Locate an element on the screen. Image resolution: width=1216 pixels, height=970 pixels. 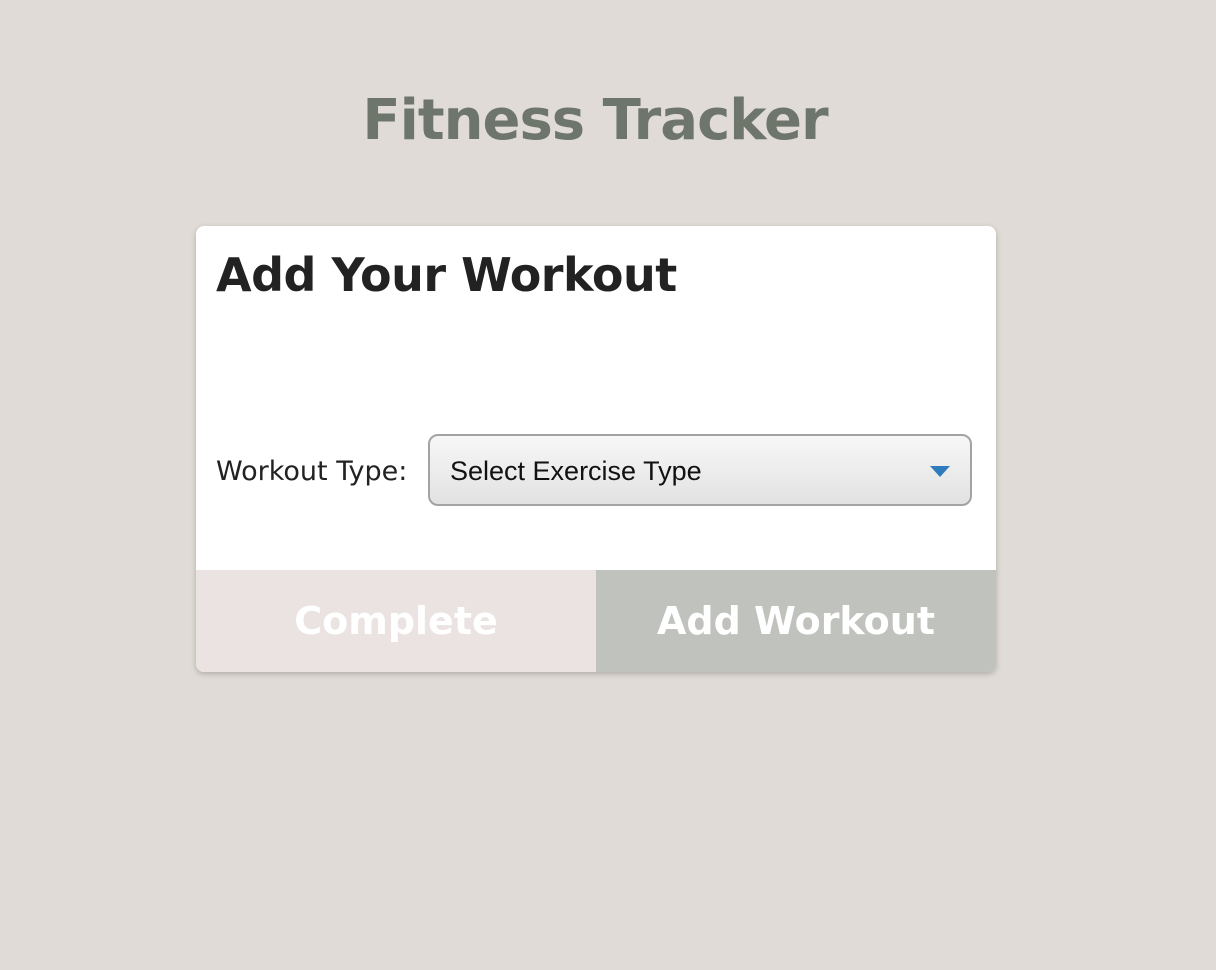
app-title: Fitness Tracker is located at coordinates (595, 120).